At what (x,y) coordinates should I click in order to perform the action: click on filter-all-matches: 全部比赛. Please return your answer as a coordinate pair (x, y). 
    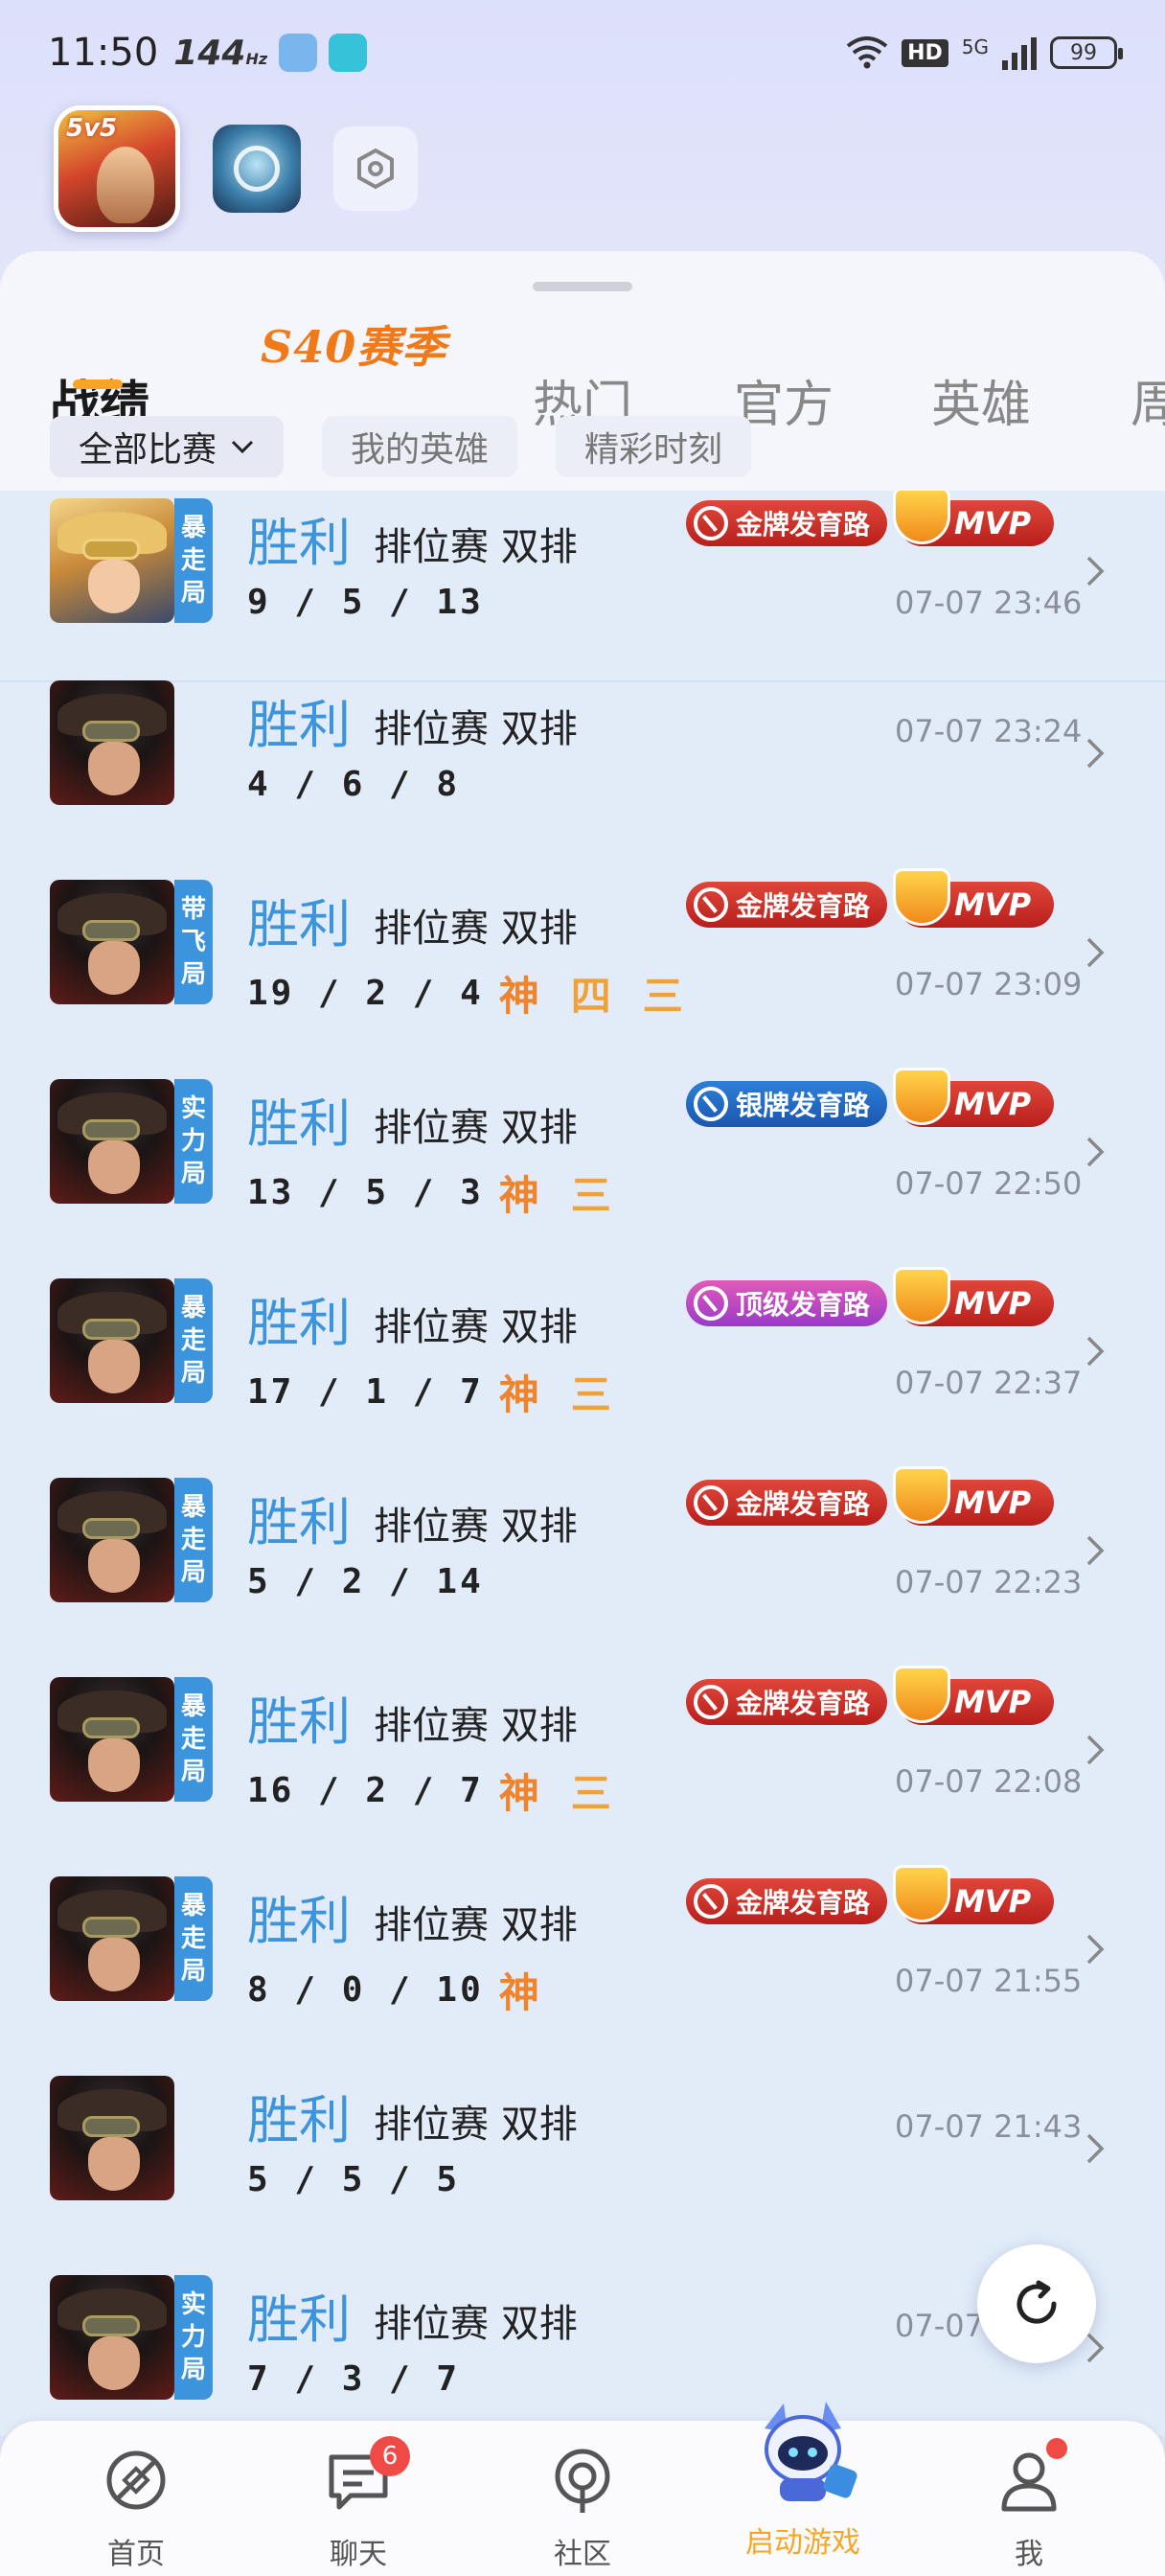
    Looking at the image, I should click on (168, 446).